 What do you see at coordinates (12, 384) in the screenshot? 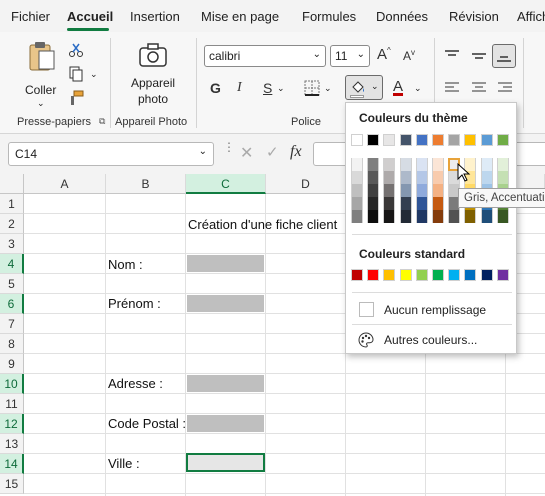
I see `row-header-10: 10` at bounding box center [12, 384].